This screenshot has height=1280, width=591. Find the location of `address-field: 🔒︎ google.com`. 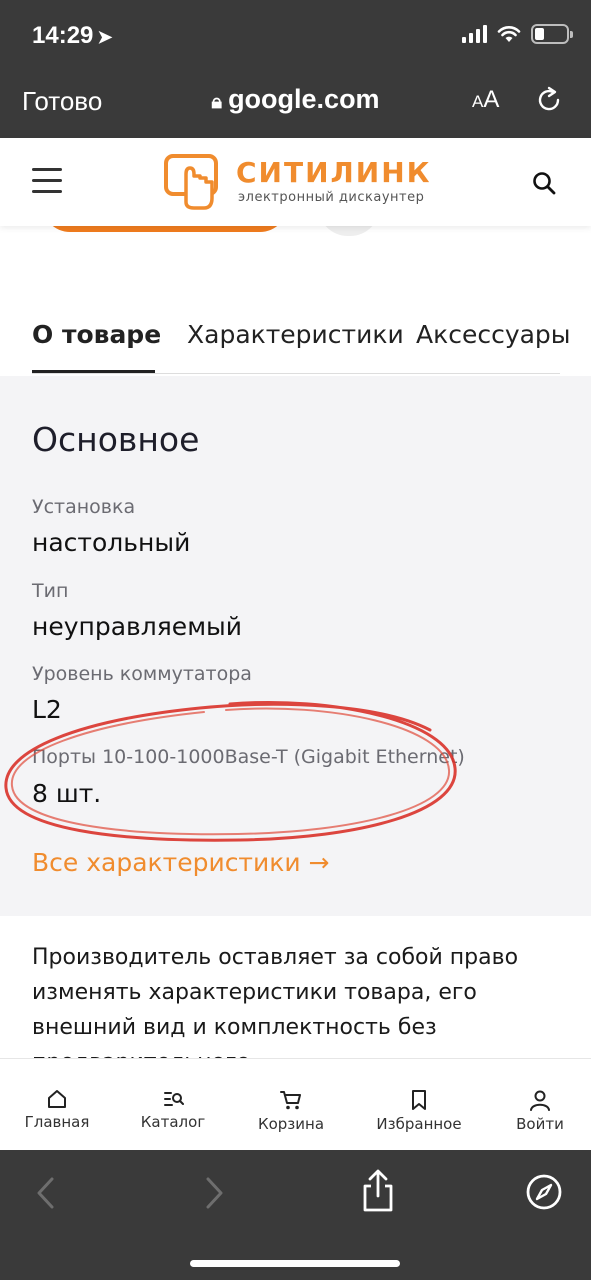

address-field: 🔒︎ google.com is located at coordinates (295, 99).